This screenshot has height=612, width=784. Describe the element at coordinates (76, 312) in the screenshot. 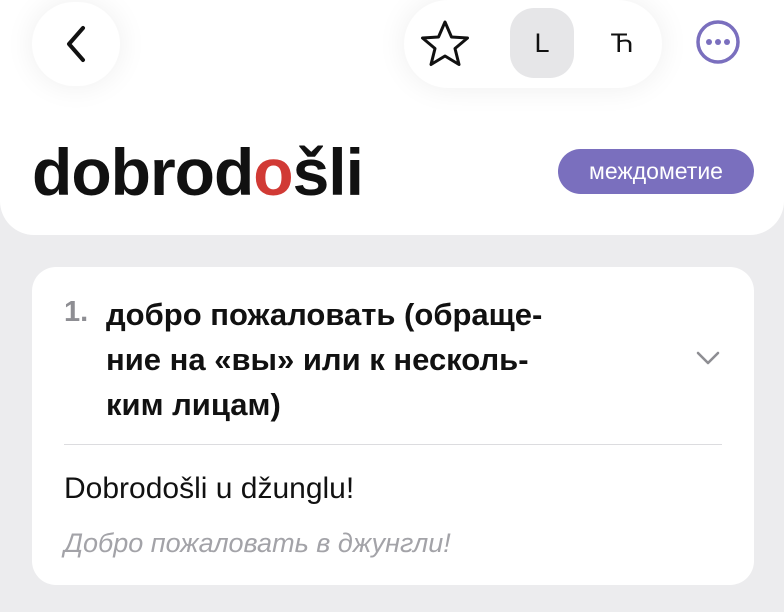

I see `sense-number: 1.` at that location.